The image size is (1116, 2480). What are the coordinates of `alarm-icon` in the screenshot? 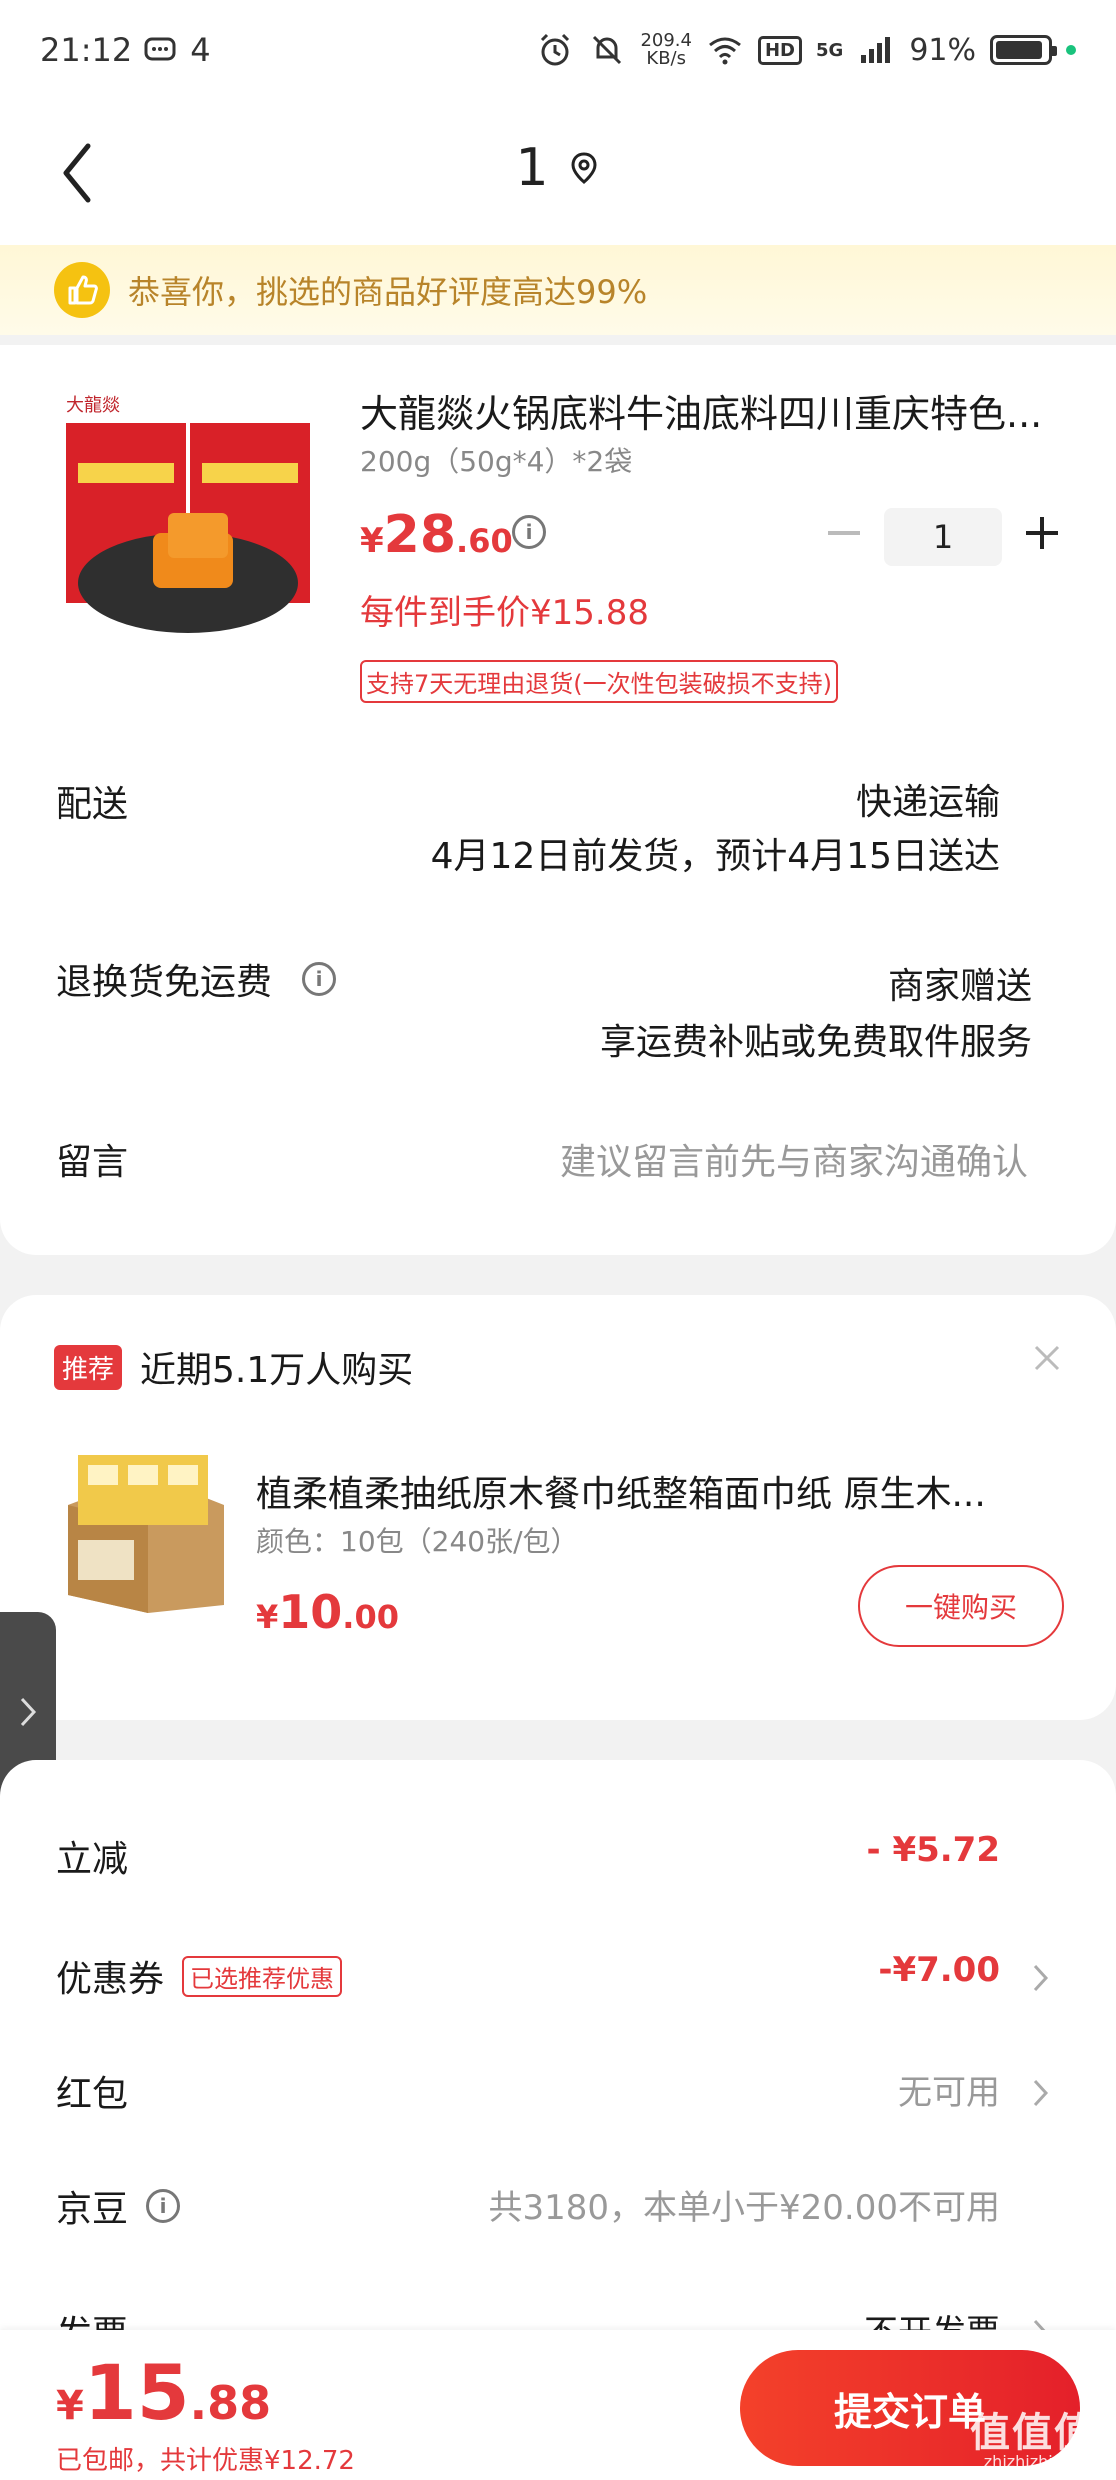 It's located at (555, 49).